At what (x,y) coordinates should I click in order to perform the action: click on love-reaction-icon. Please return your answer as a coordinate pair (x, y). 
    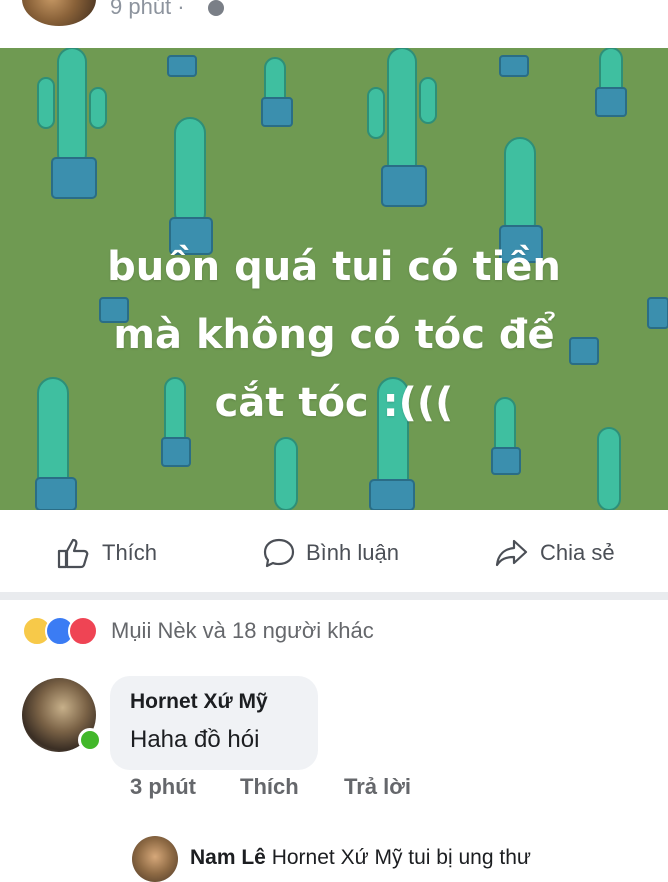
    Looking at the image, I should click on (83, 631).